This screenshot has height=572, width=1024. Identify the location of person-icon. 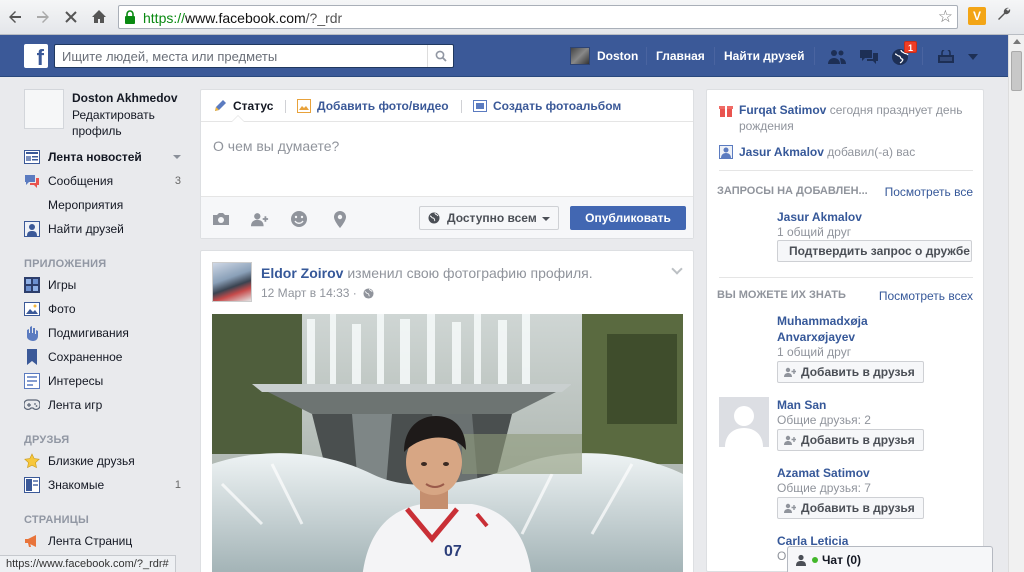
(726, 152).